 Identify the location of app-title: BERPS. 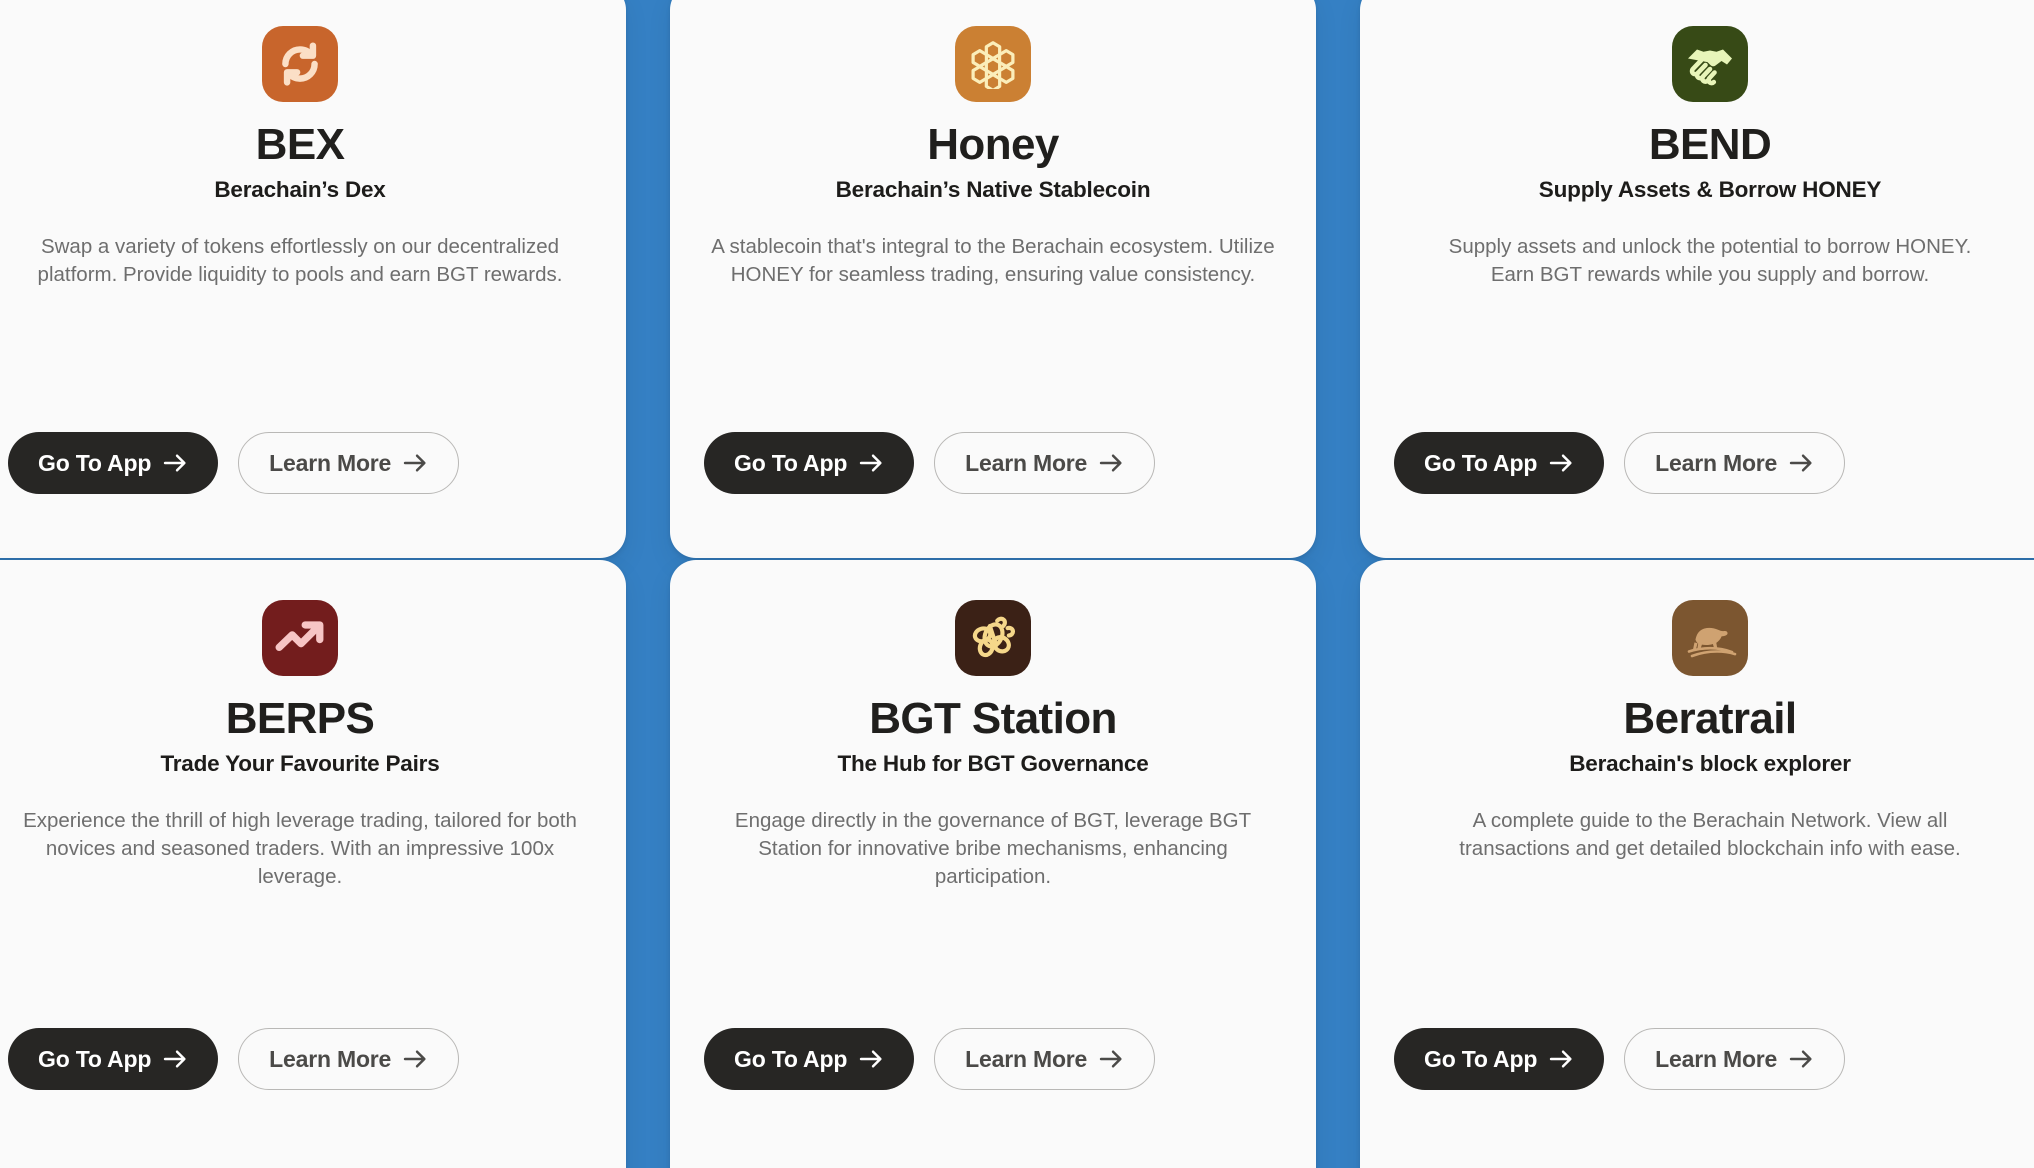
(300, 718).